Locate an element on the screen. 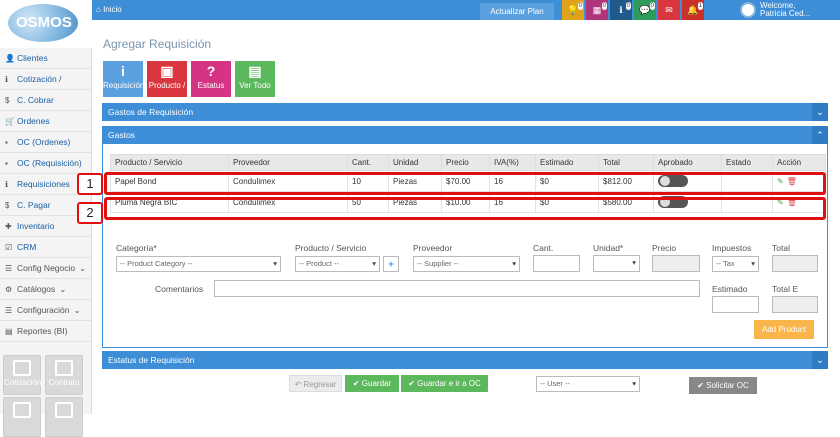 The image size is (840, 437). sidebar-item-label: Cotización / is located at coordinates (39, 79).